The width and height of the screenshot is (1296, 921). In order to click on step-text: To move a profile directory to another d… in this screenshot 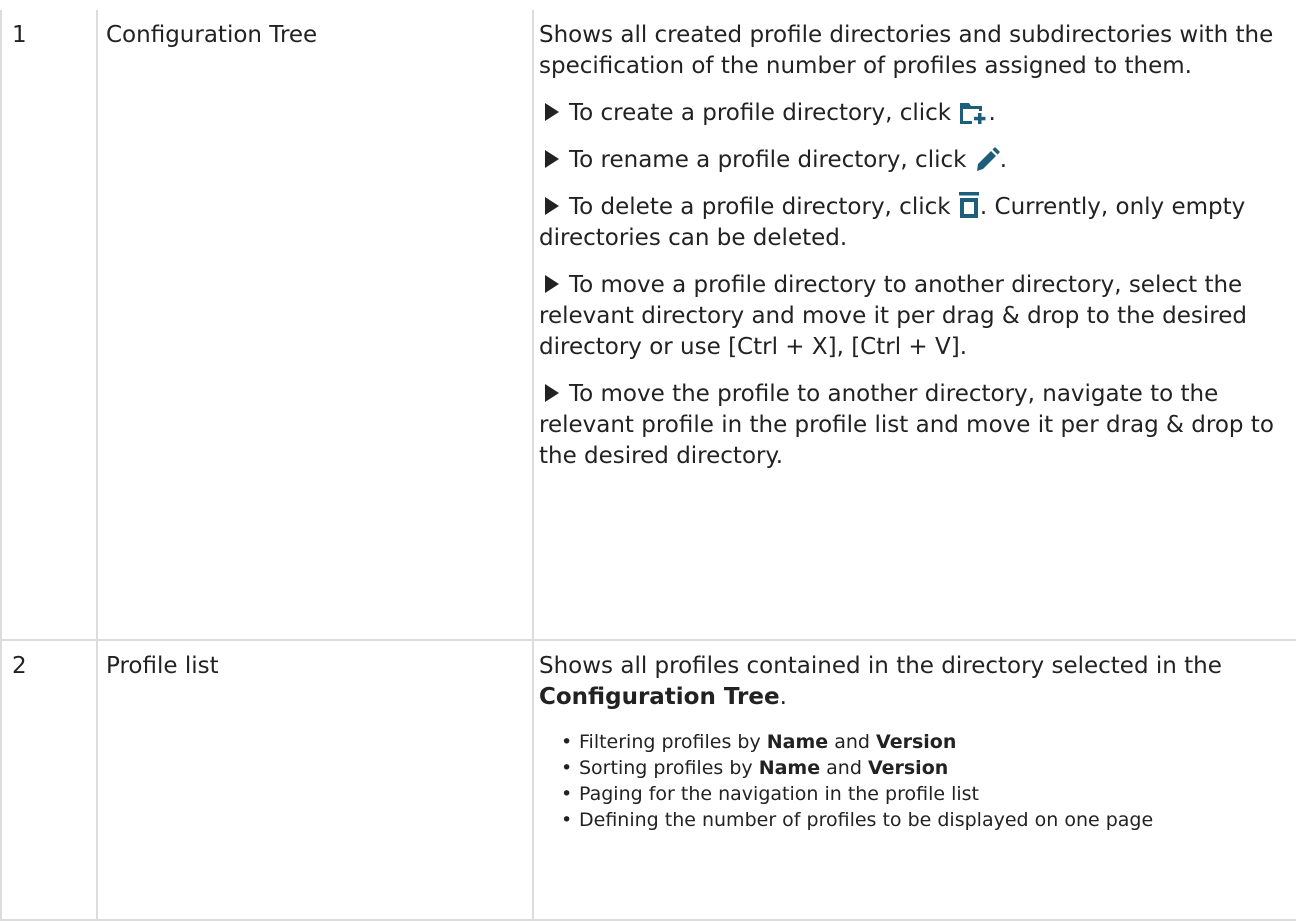, I will do `click(893, 316)`.